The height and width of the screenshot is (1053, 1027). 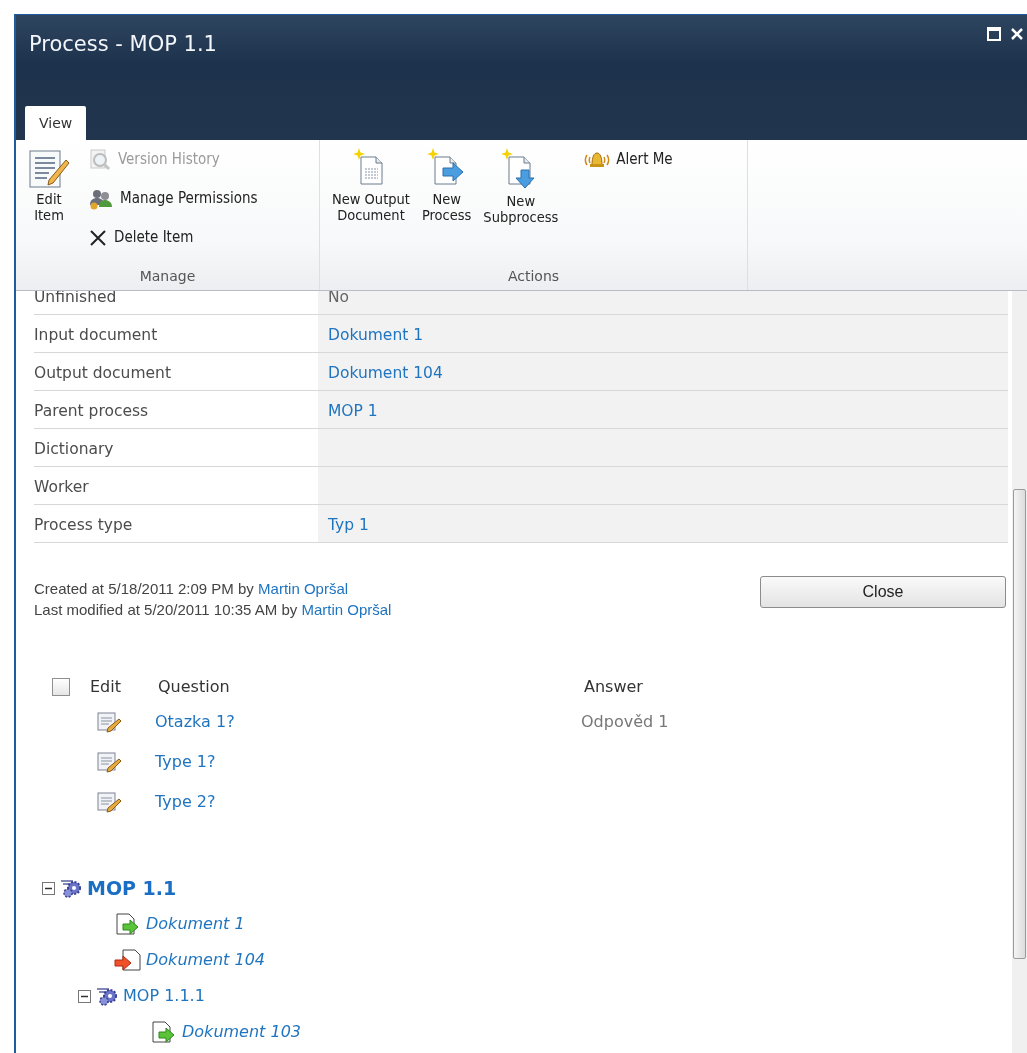 I want to click on field-link: Dokument 1, so click(x=376, y=335).